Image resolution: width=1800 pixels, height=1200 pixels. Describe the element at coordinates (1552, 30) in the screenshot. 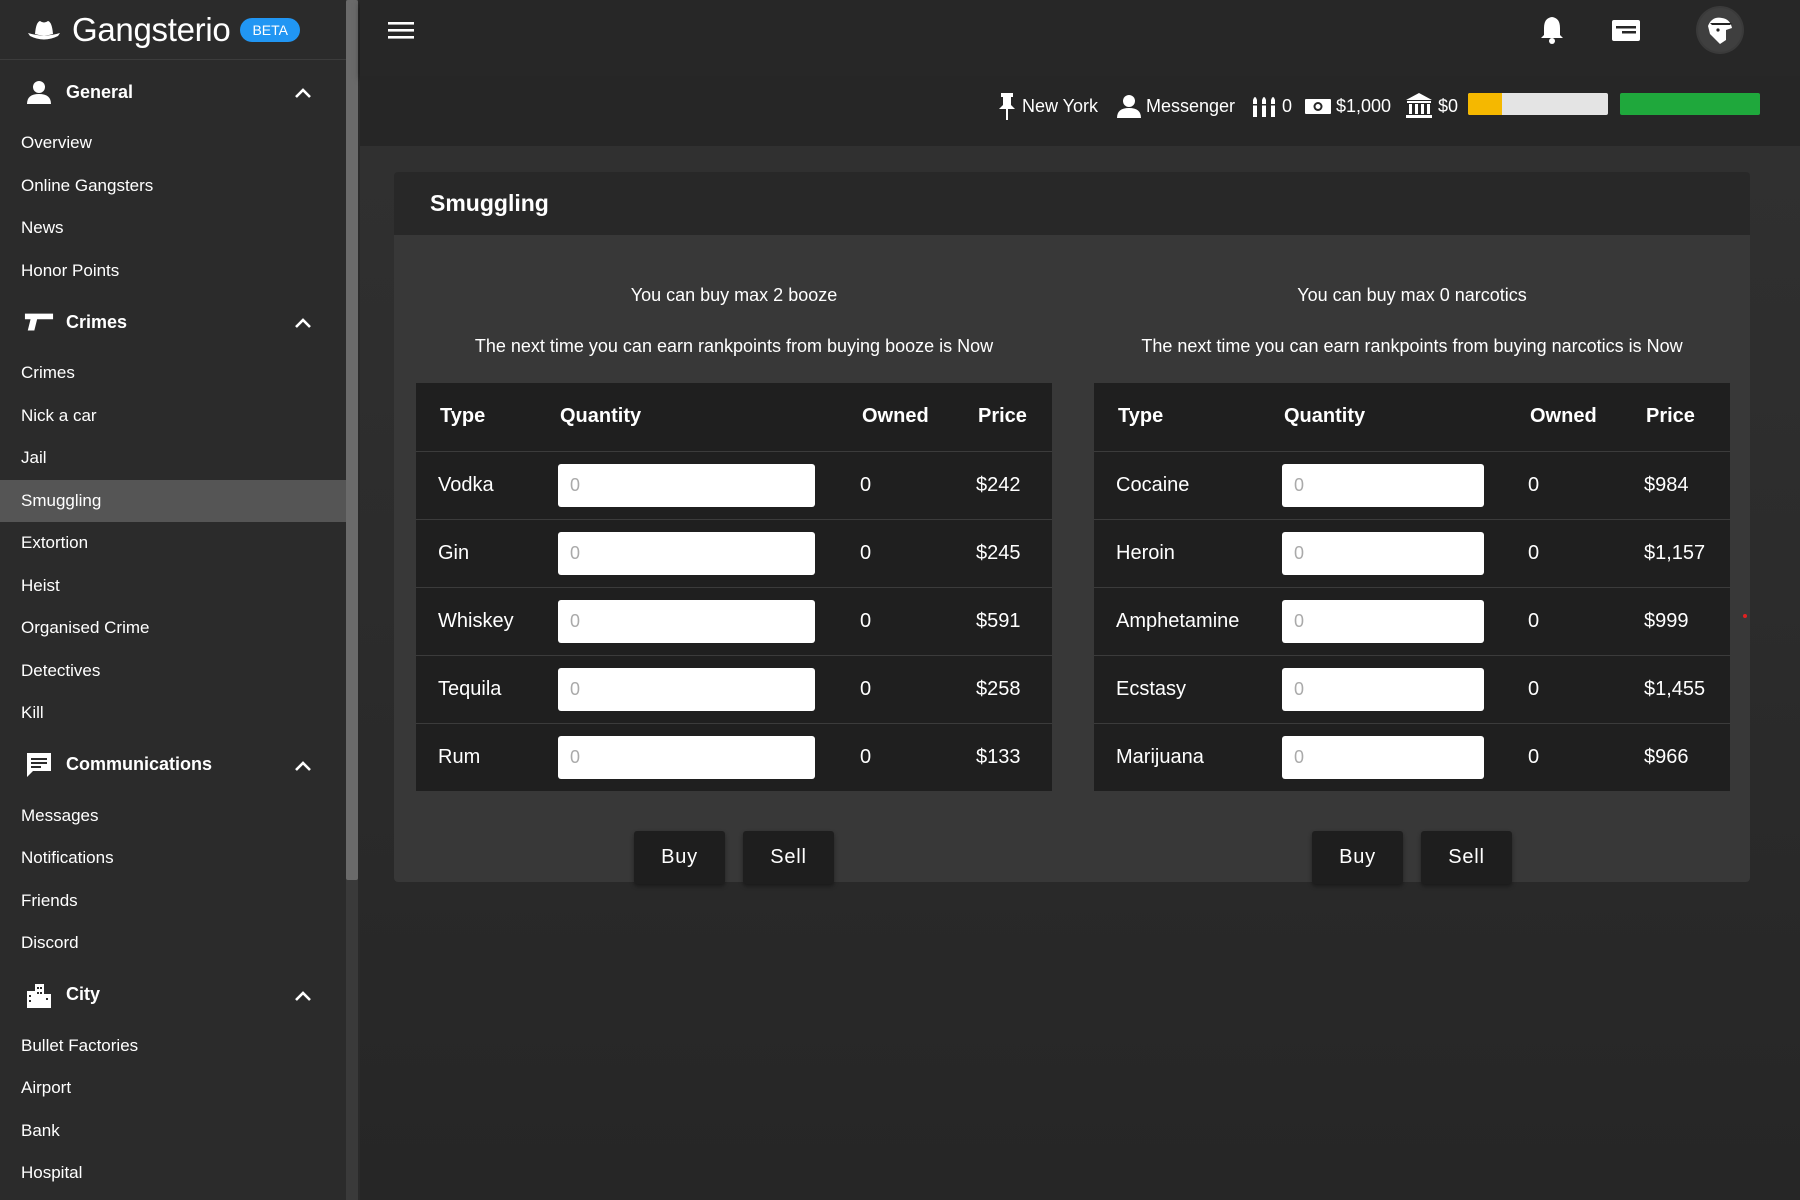

I see `bell-icon` at that location.